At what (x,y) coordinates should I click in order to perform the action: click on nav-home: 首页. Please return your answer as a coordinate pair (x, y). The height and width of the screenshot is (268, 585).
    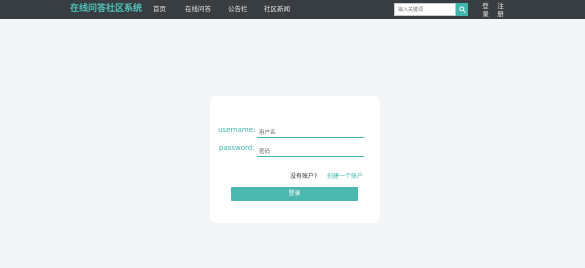
    Looking at the image, I should click on (159, 9).